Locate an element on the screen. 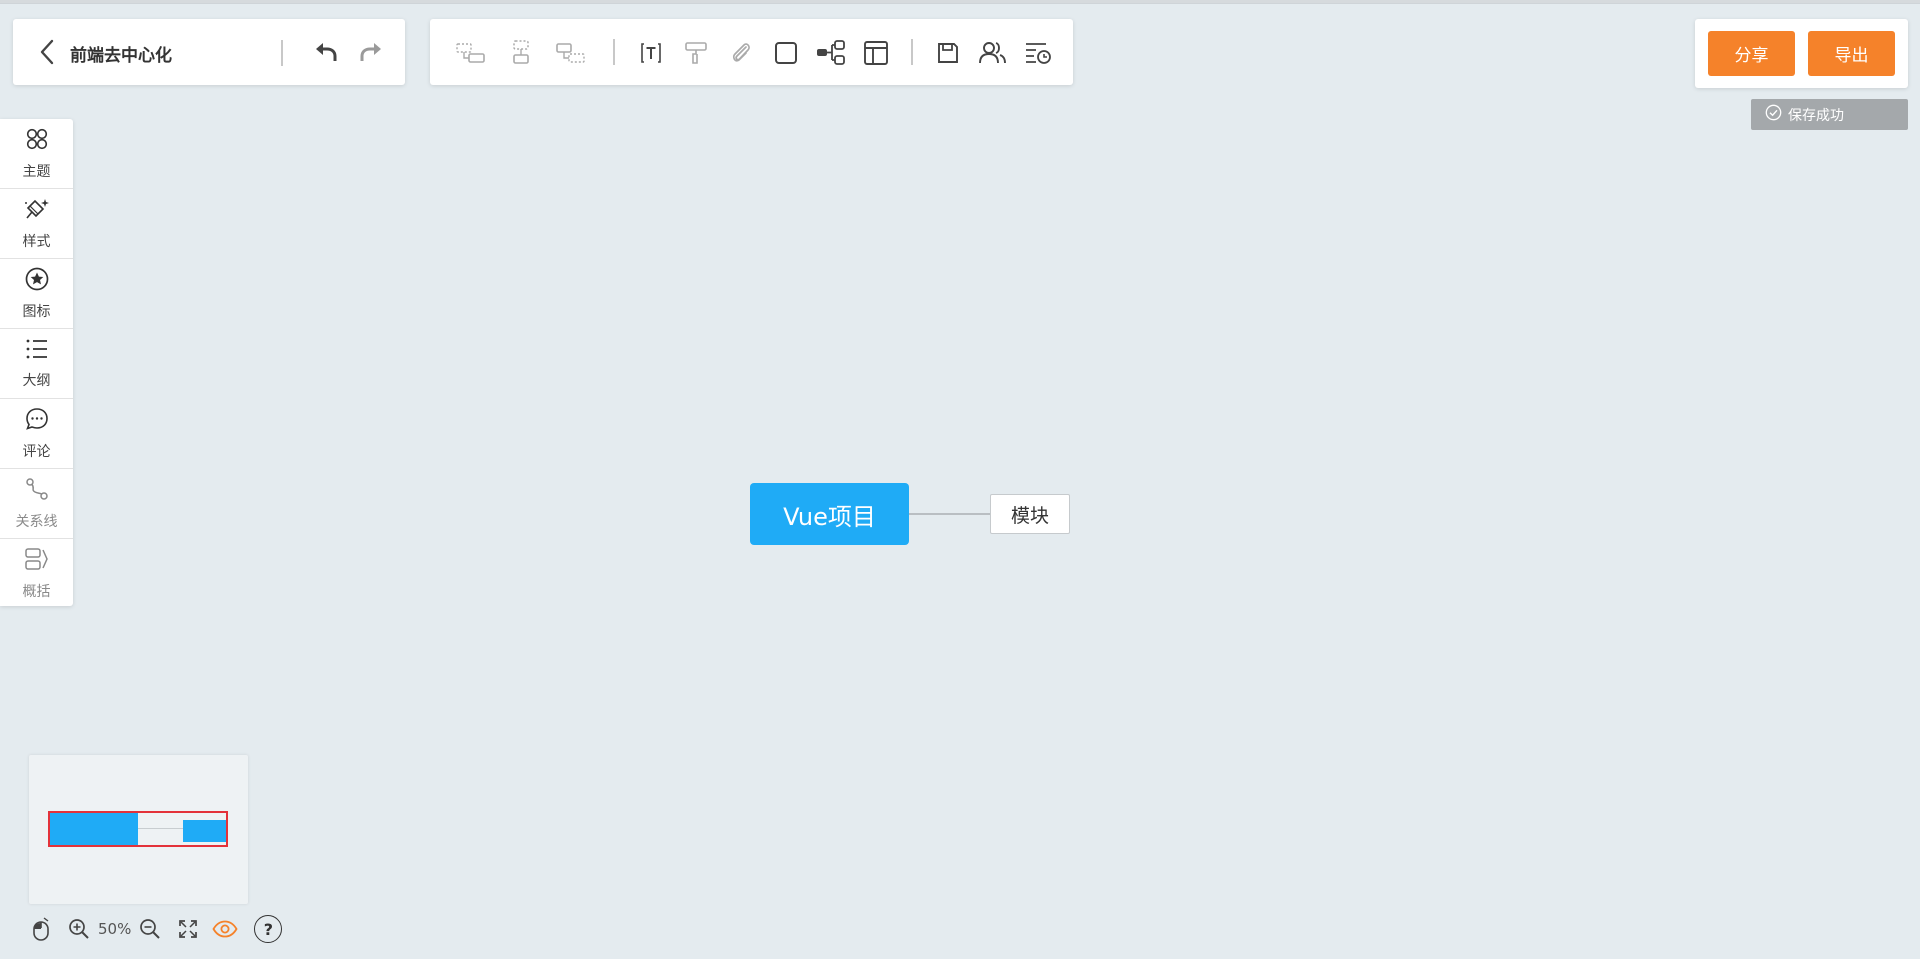 Image resolution: width=1920 pixels, height=959 pixels. sidebar-item-label: 关系线 is located at coordinates (36, 521).